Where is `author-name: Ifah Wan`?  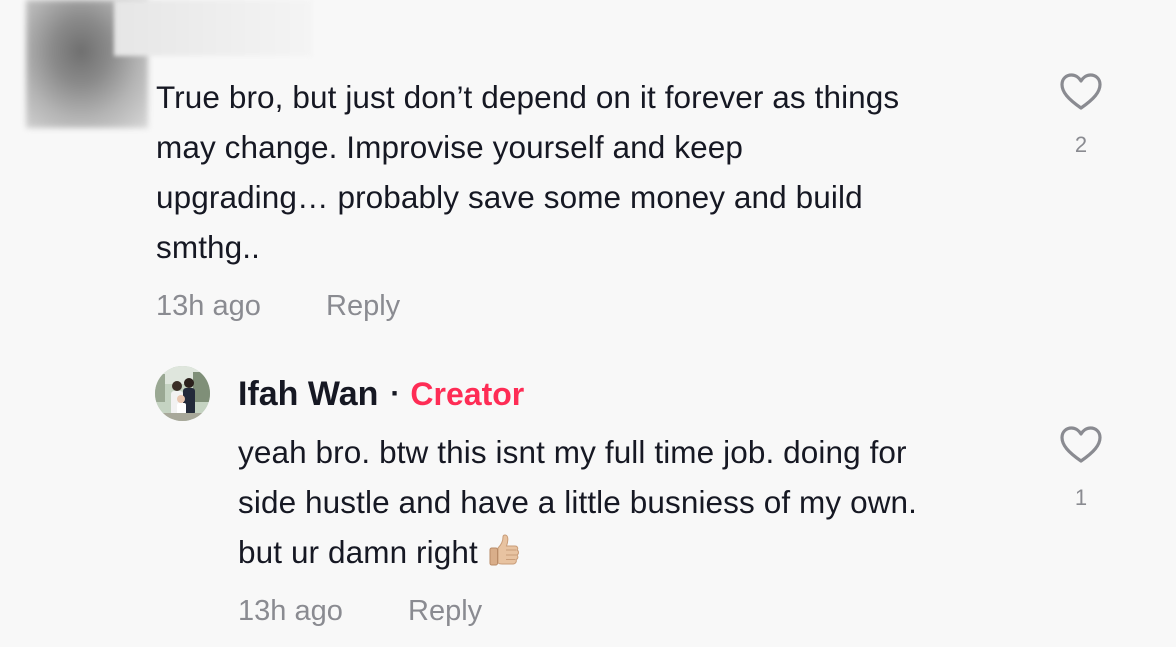 author-name: Ifah Wan is located at coordinates (308, 394).